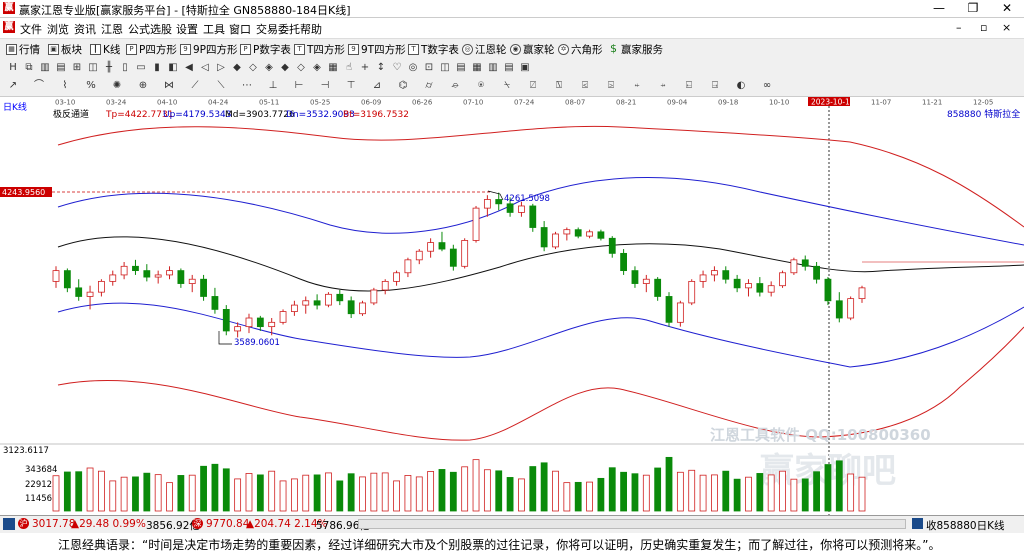 This screenshot has height=554, width=1024. I want to click on t-number-button: T T数字表, so click(433, 49).